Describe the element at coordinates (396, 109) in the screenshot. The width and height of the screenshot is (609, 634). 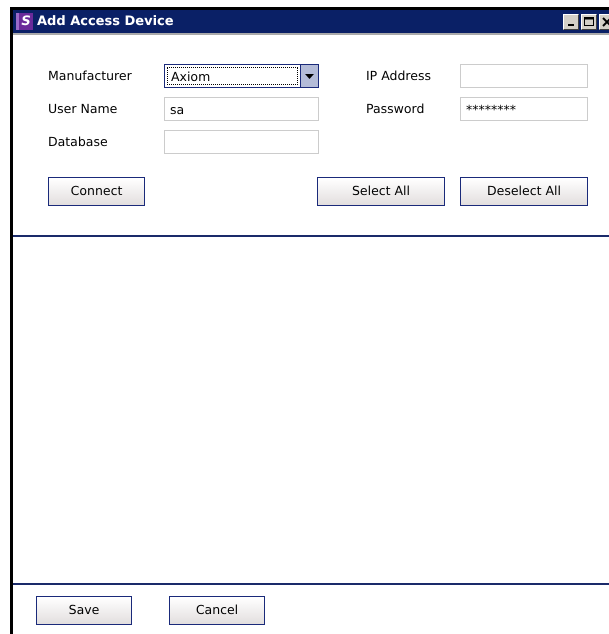
I see `field-label: Password` at that location.